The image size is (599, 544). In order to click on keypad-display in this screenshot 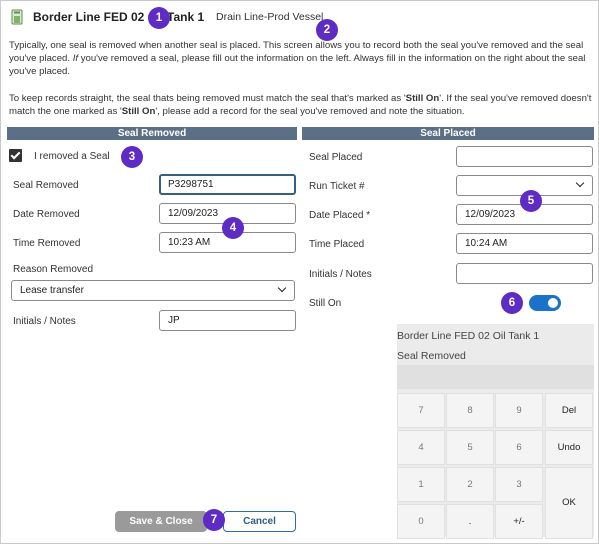, I will do `click(495, 377)`.